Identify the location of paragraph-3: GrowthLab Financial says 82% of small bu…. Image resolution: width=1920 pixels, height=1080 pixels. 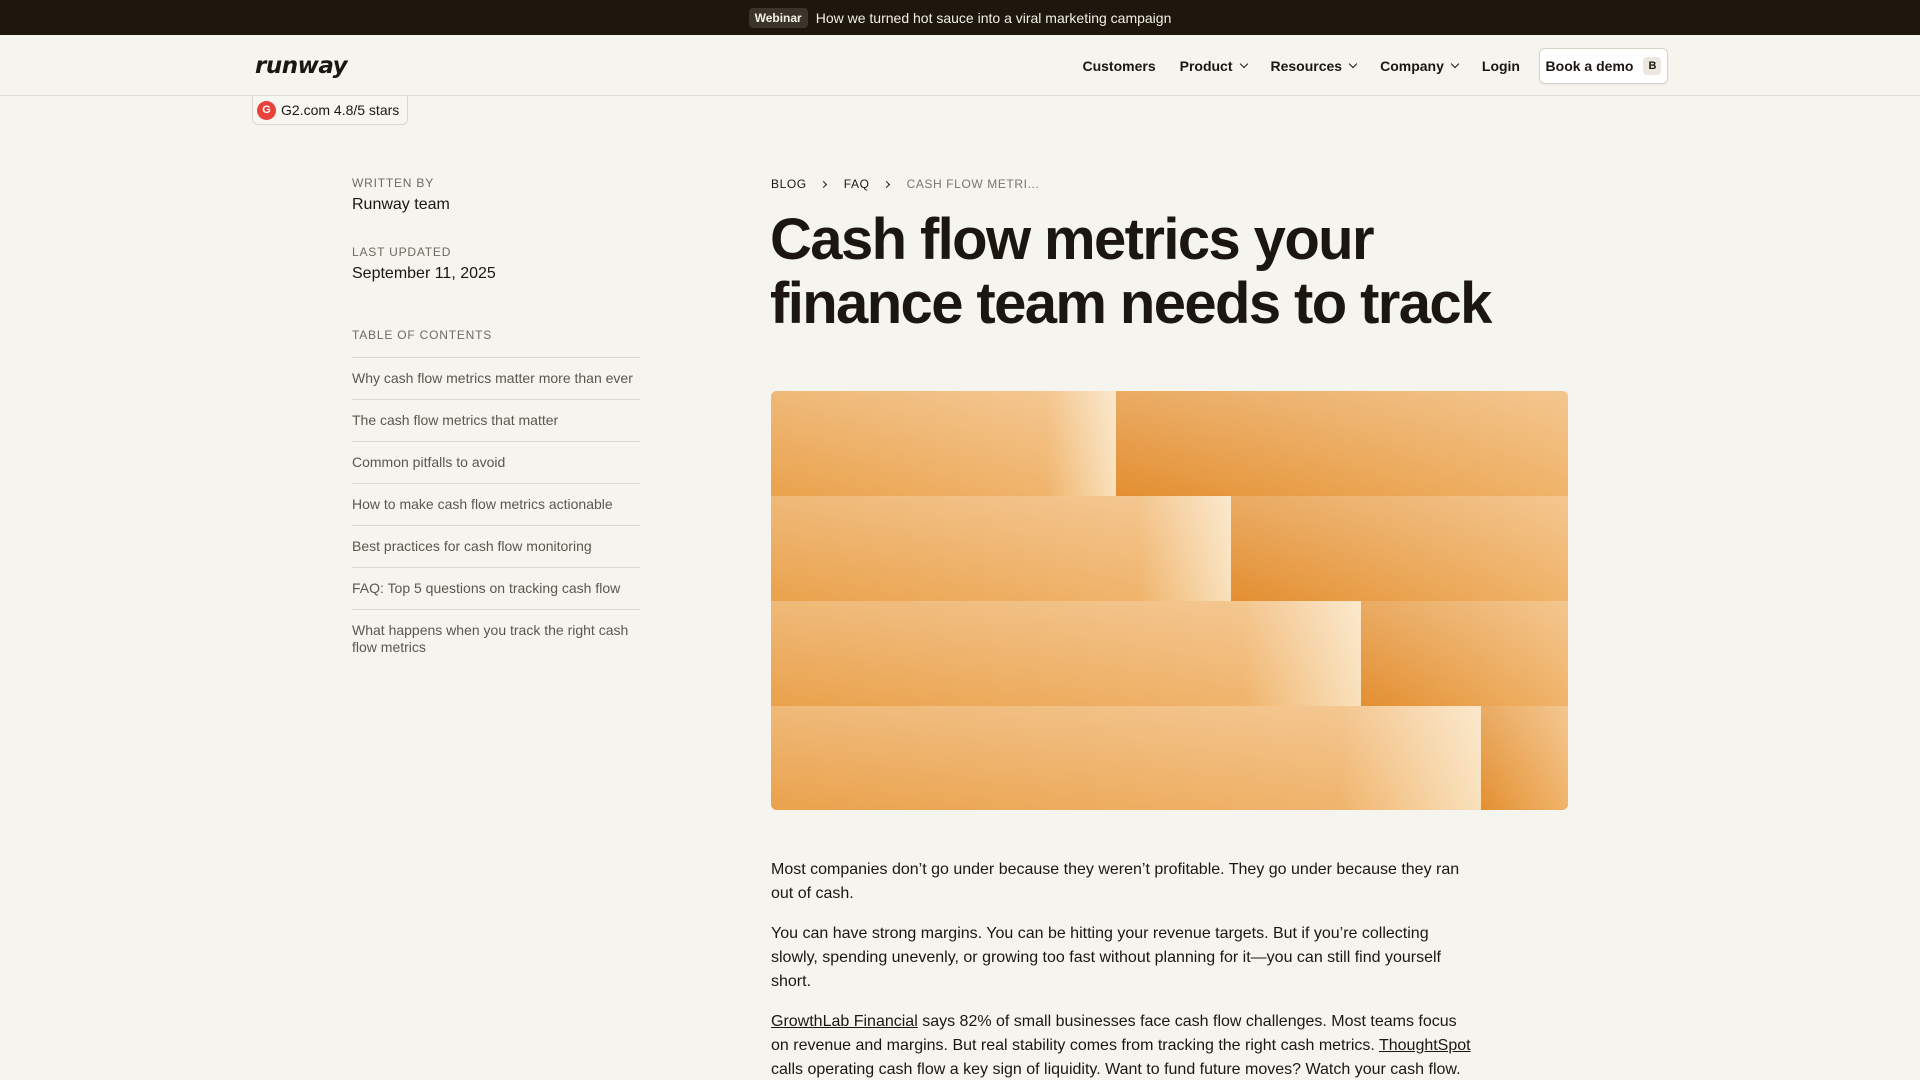
(1121, 1045).